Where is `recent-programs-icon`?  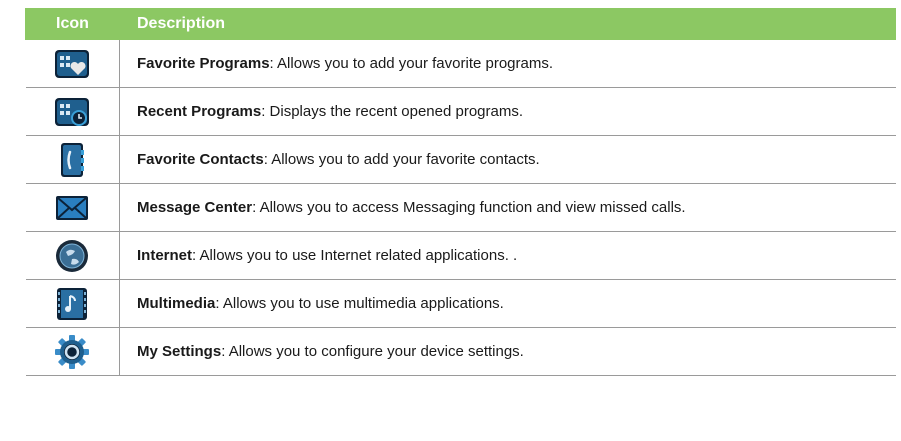 recent-programs-icon is located at coordinates (72, 112).